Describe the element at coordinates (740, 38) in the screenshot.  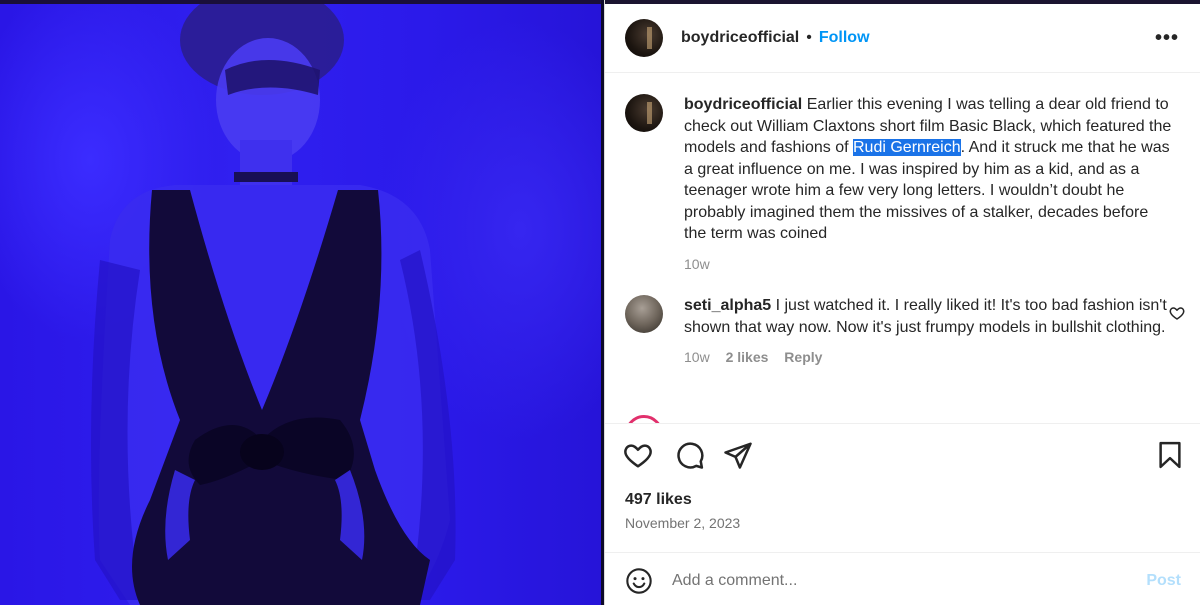
I see `author-username: boydriceofficial` at that location.